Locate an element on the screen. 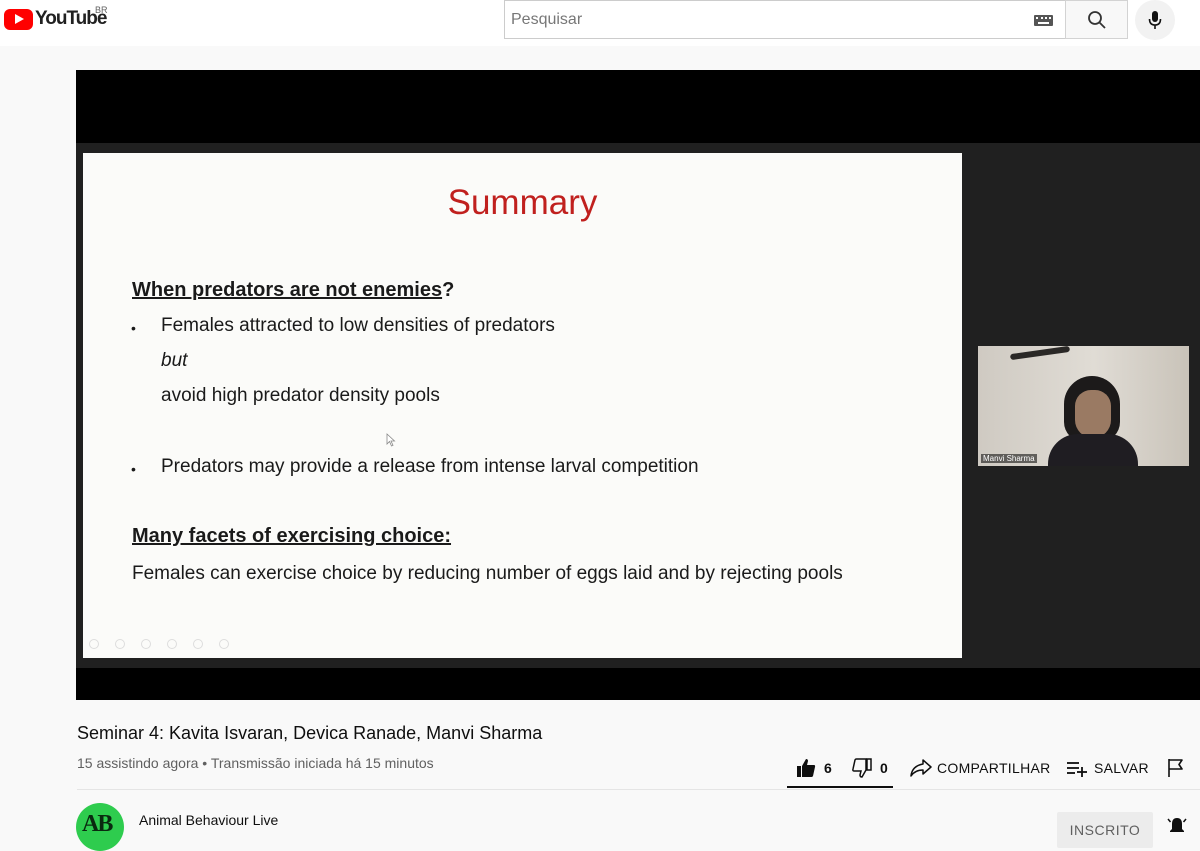  flag-icon is located at coordinates (1175, 768).